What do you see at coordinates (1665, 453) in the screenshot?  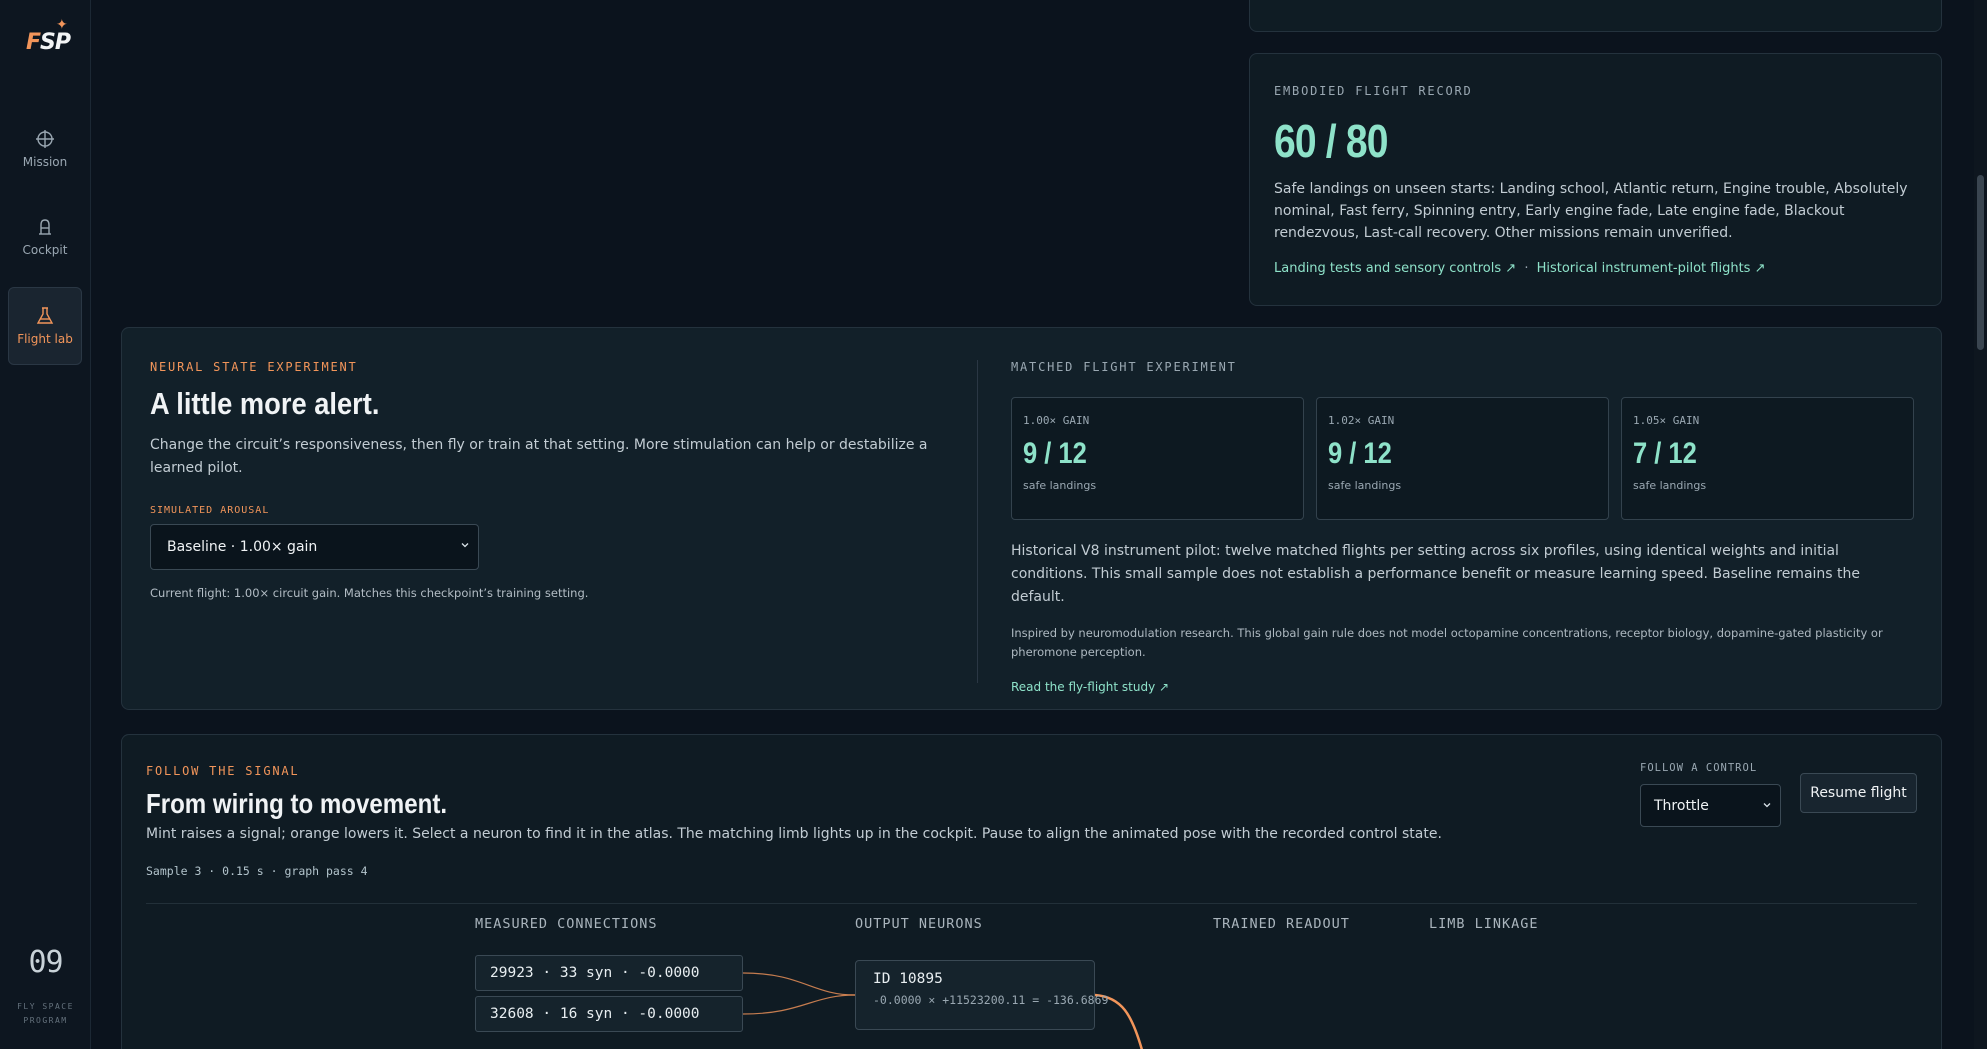 I see `gain-value: 7 / 12` at bounding box center [1665, 453].